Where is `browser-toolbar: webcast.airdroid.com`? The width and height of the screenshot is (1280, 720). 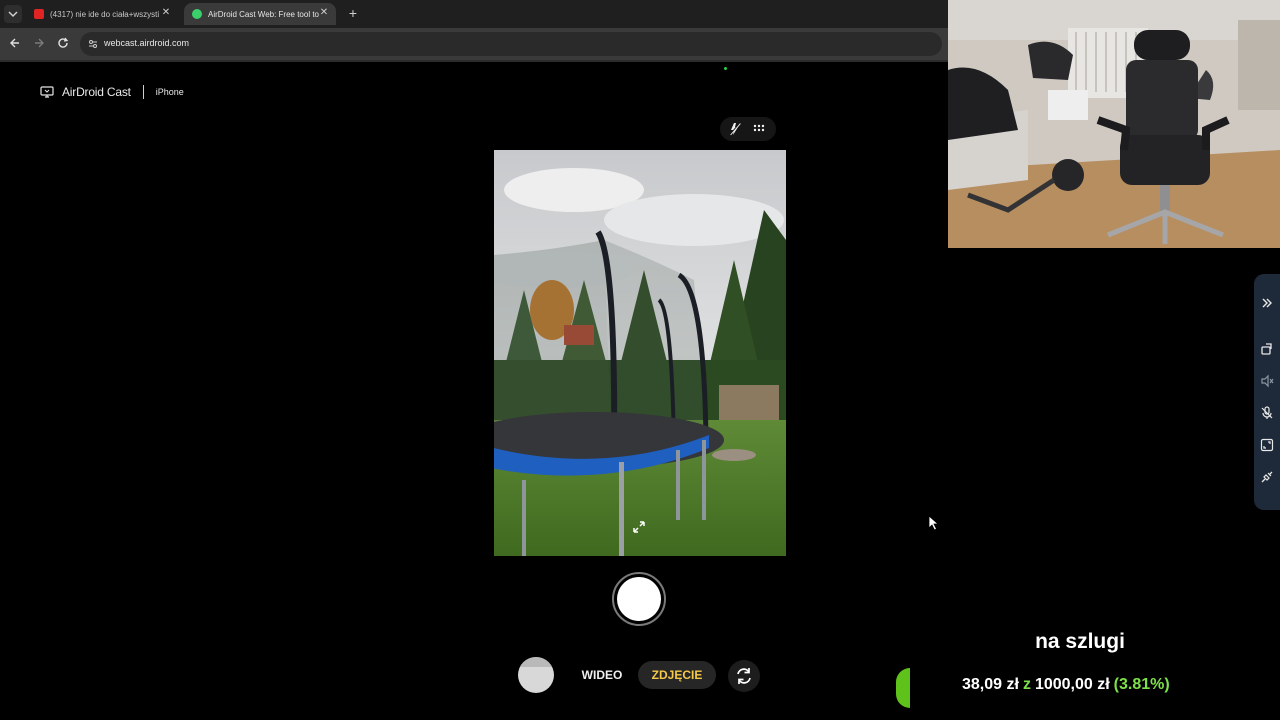
browser-toolbar: webcast.airdroid.com is located at coordinates (474, 44).